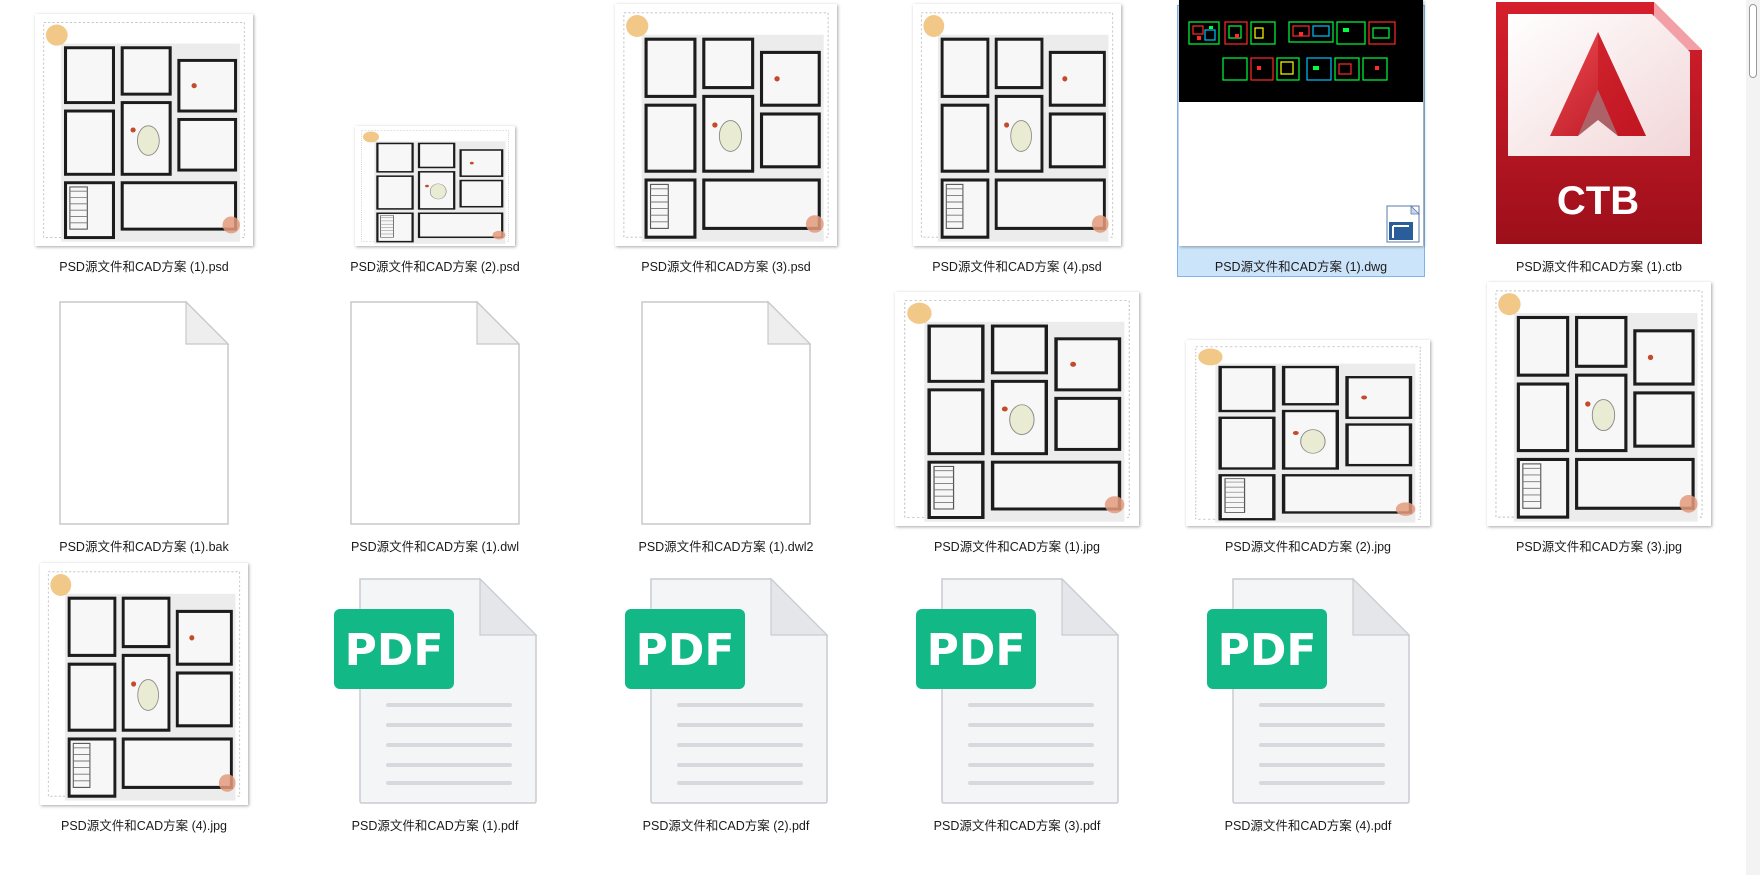 This screenshot has height=875, width=1760. What do you see at coordinates (1301, 267) in the screenshot?
I see `file-name-label: PSD源文件和CAD方案 (1).dwg` at bounding box center [1301, 267].